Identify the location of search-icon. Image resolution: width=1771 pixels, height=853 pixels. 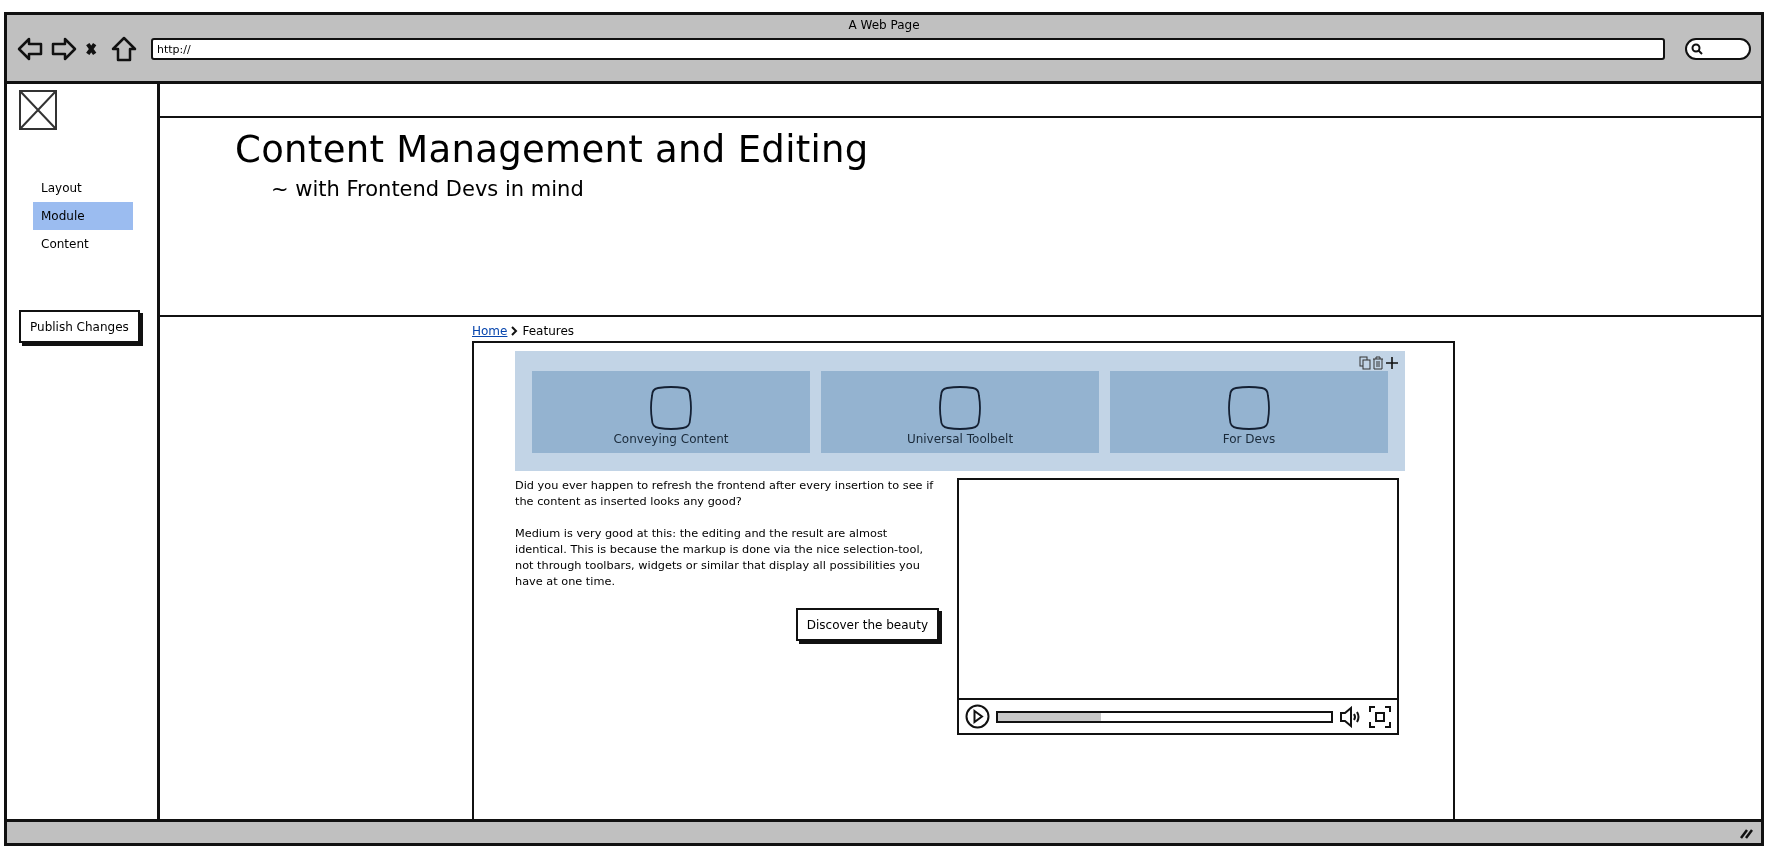
(1697, 49).